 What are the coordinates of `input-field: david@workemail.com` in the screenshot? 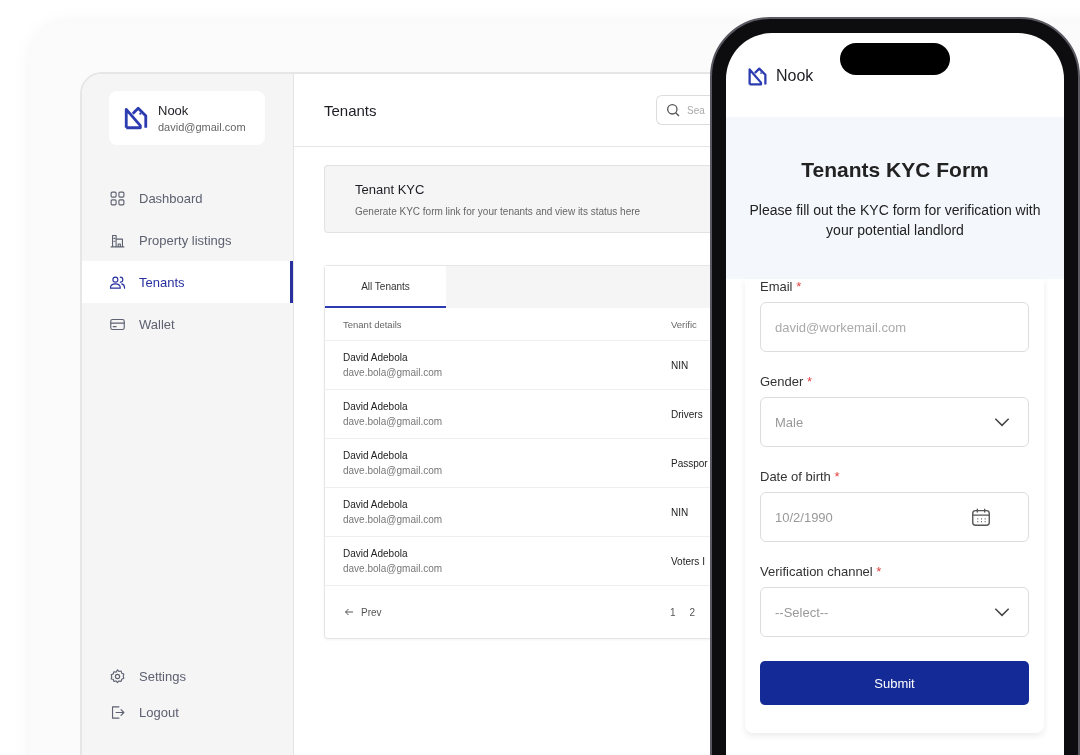 It's located at (894, 327).